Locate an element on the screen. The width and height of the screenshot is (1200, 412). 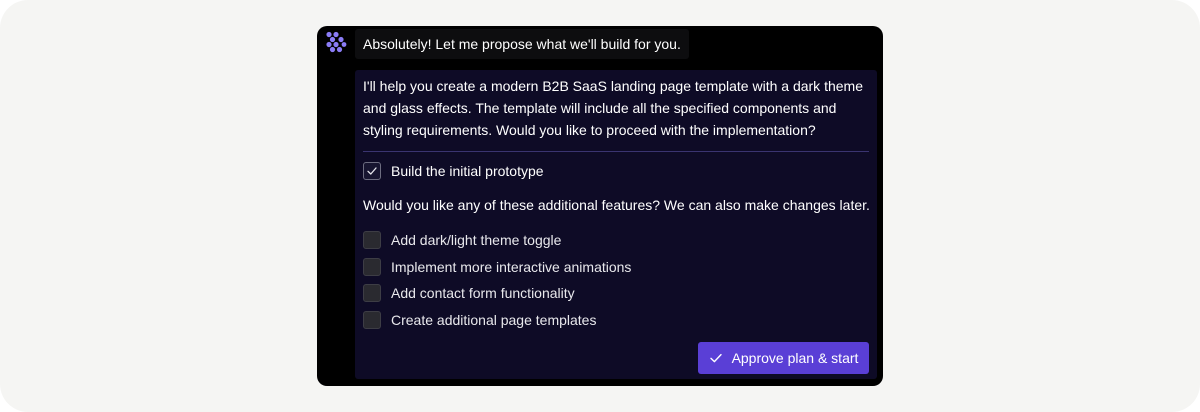
feature-item-label: Add contact form functionality is located at coordinates (483, 293).